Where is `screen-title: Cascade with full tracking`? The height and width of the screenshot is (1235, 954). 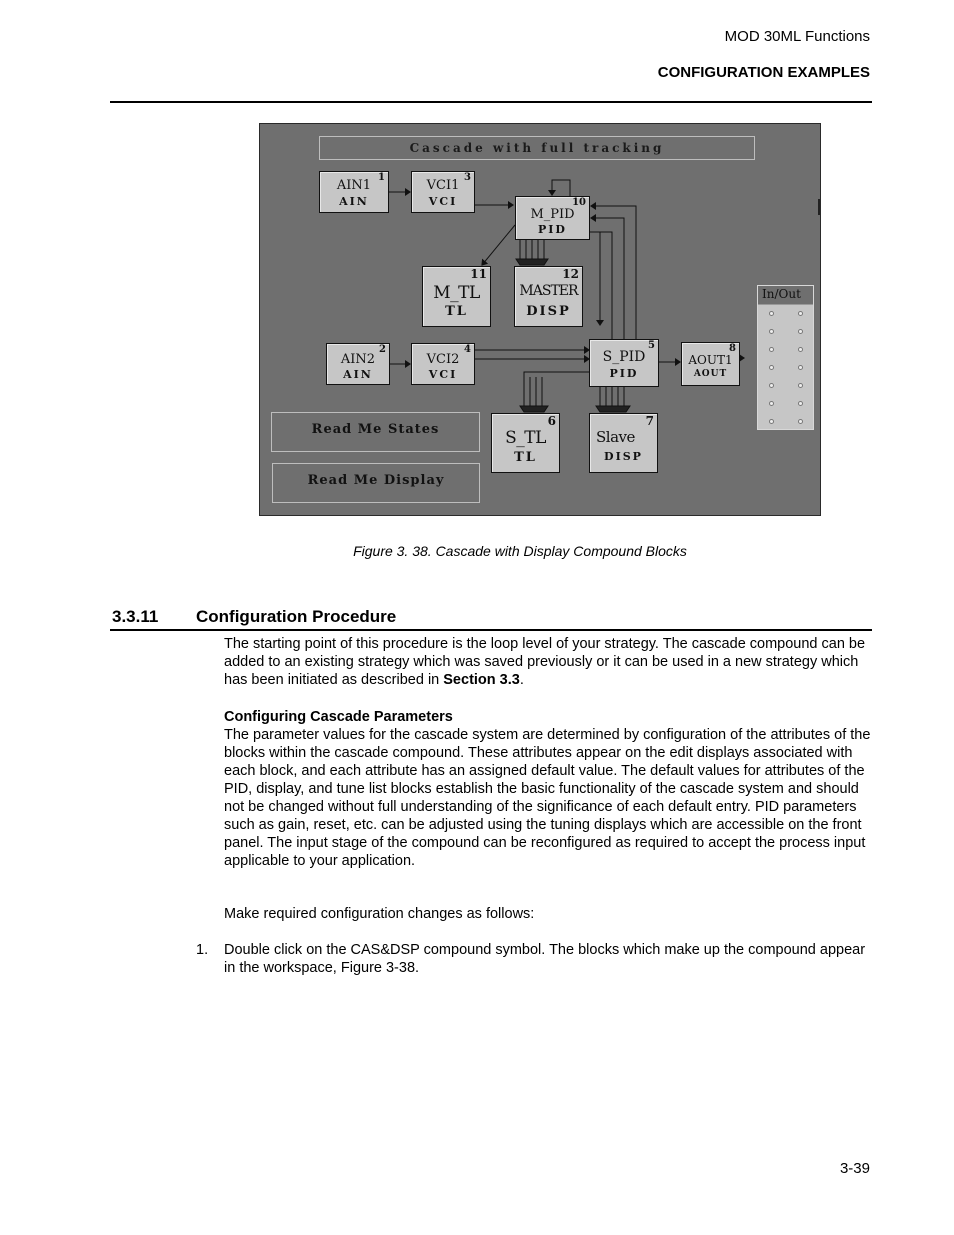 screen-title: Cascade with full tracking is located at coordinates (537, 148).